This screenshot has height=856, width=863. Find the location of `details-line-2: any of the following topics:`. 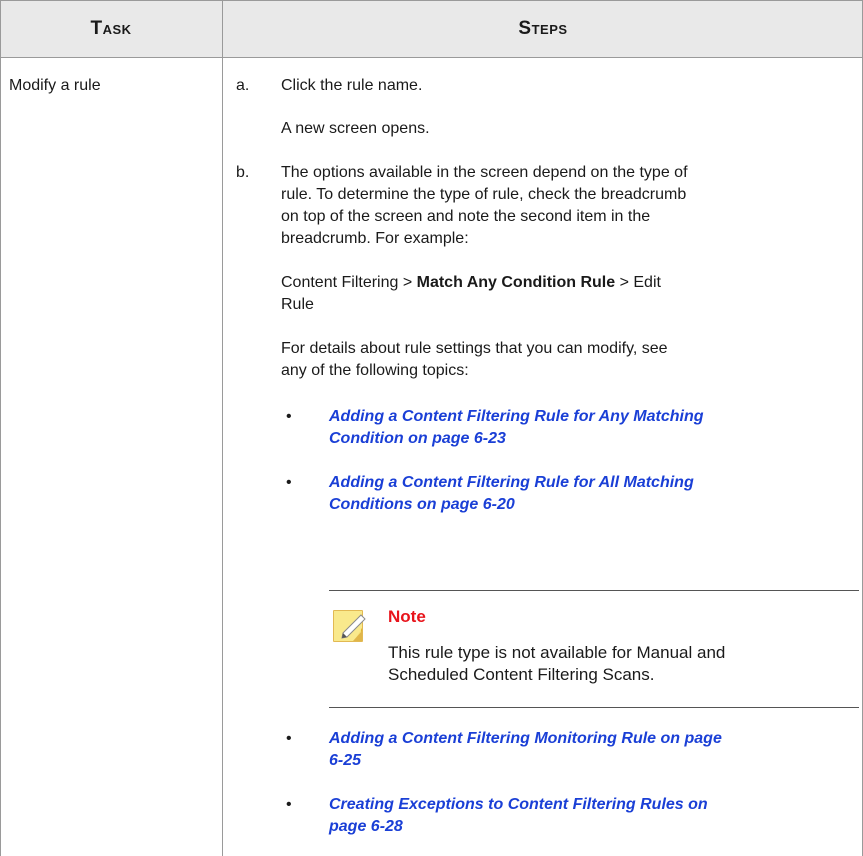

details-line-2: any of the following topics: is located at coordinates (375, 370).